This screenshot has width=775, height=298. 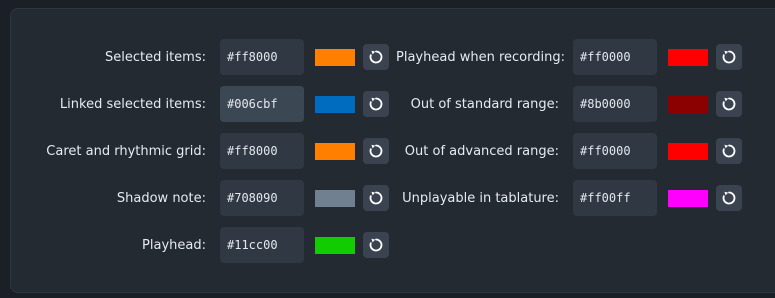 I want to click on setting-row-playhead: Playhead: #11cc00, so click(x=200, y=245).